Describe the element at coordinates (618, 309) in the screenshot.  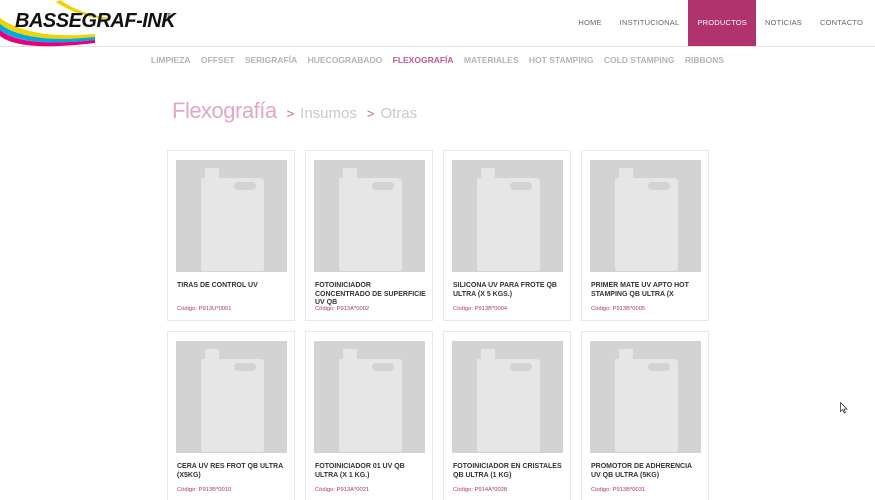
I see `product-code: Código: P913B*0005` at that location.